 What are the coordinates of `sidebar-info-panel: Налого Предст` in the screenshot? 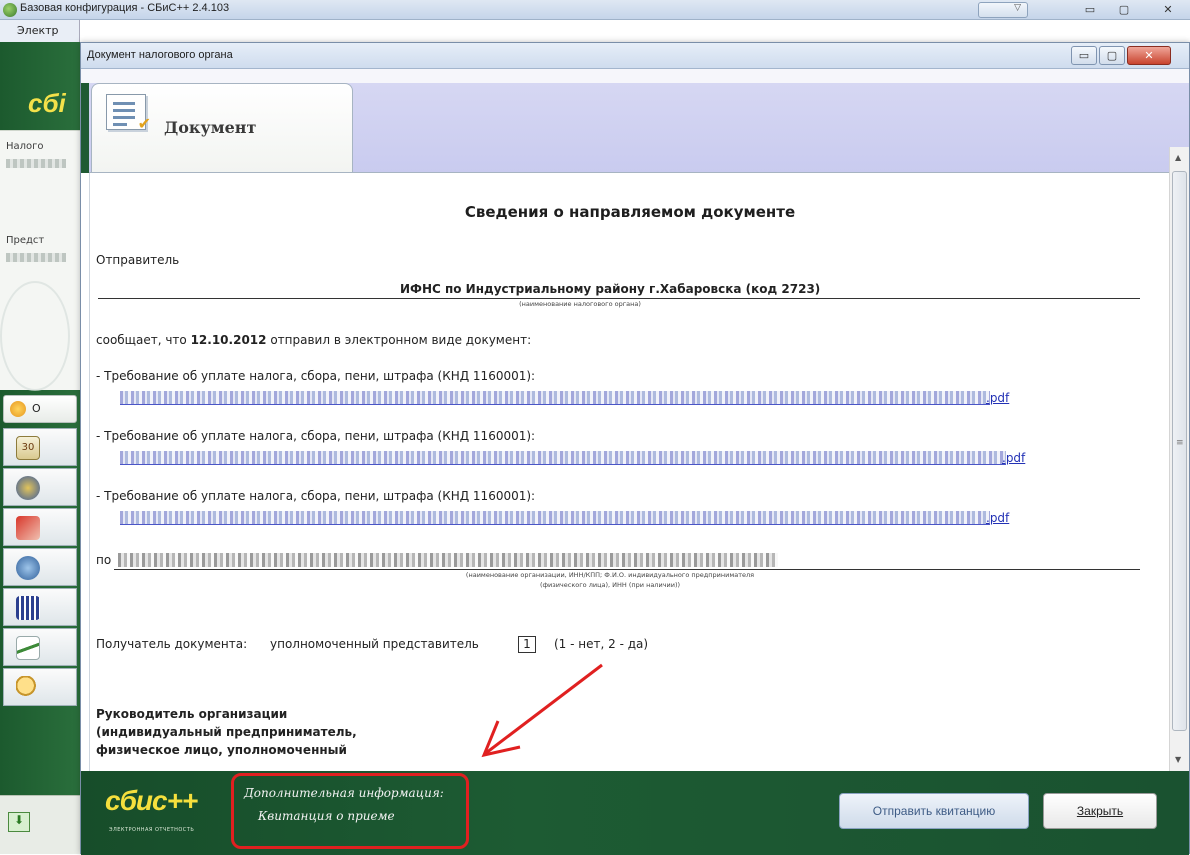 It's located at (40, 260).